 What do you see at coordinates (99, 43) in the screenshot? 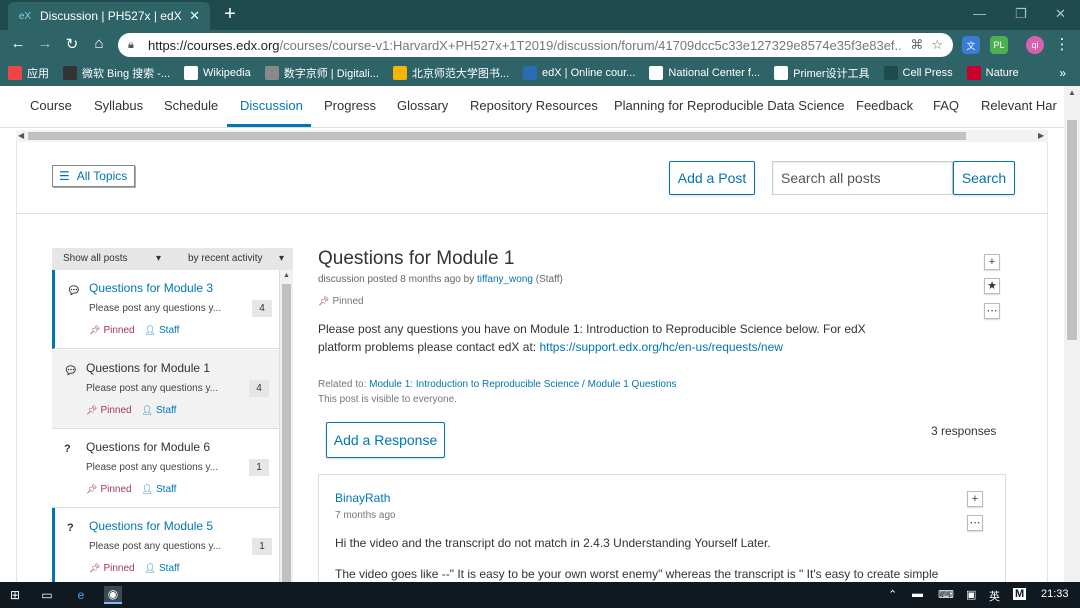
I see `home-icon: ⌂` at bounding box center [99, 43].